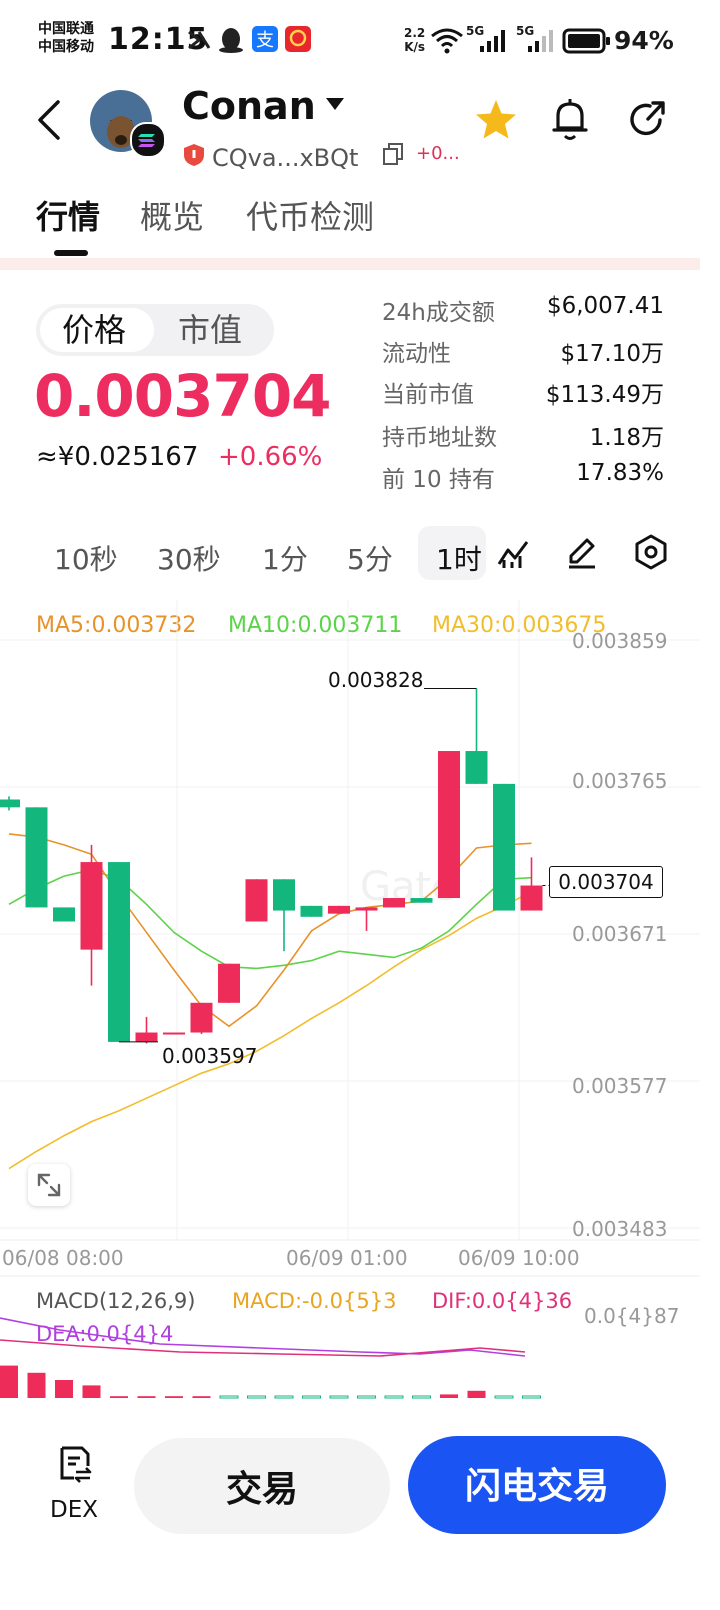 This screenshot has height=1610, width=720. I want to click on fullscreen-button, so click(49, 1185).